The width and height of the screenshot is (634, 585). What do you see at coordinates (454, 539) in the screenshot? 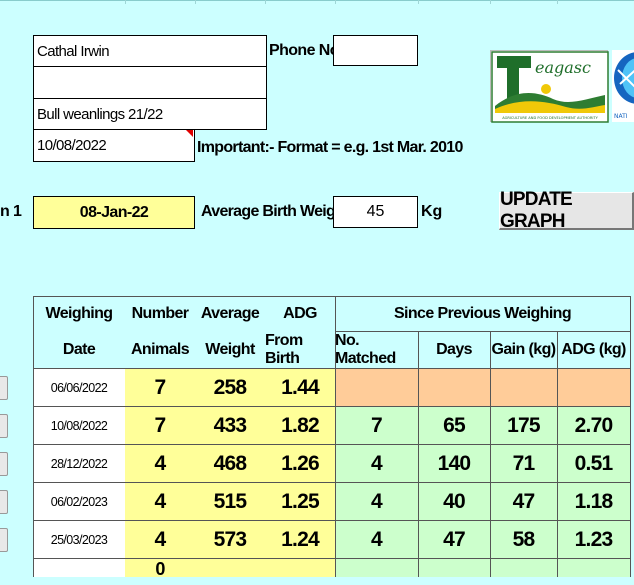
I see `row-days: 47` at bounding box center [454, 539].